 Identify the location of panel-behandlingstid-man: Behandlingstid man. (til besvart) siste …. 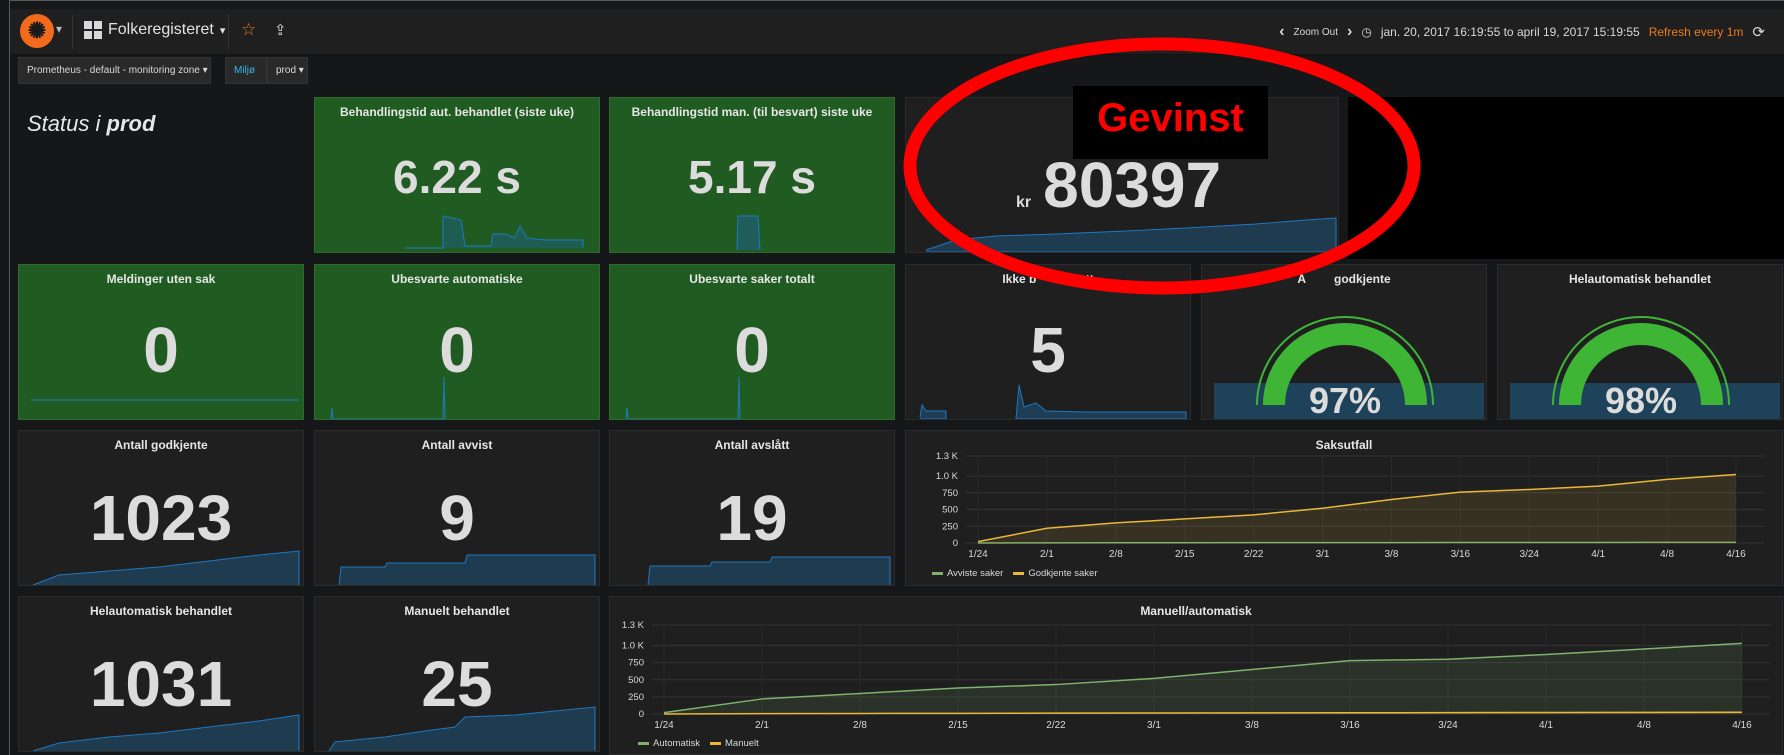
(752, 175).